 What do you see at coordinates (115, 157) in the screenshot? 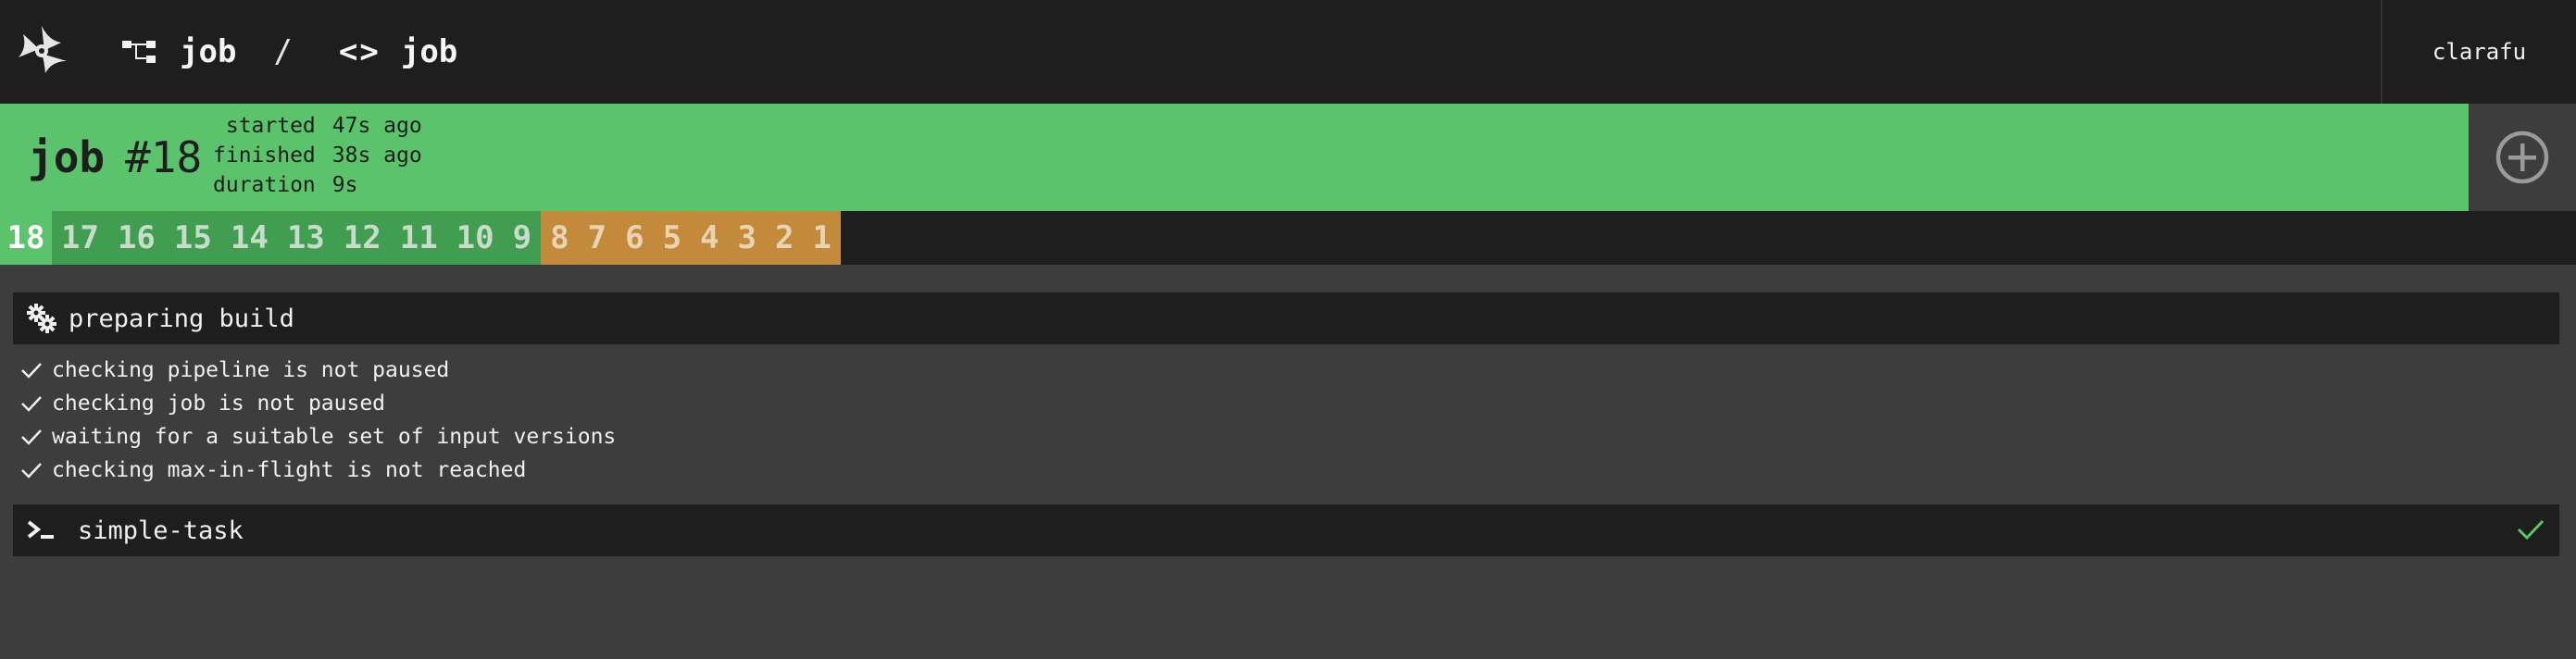
I see `build-title: job #18` at bounding box center [115, 157].